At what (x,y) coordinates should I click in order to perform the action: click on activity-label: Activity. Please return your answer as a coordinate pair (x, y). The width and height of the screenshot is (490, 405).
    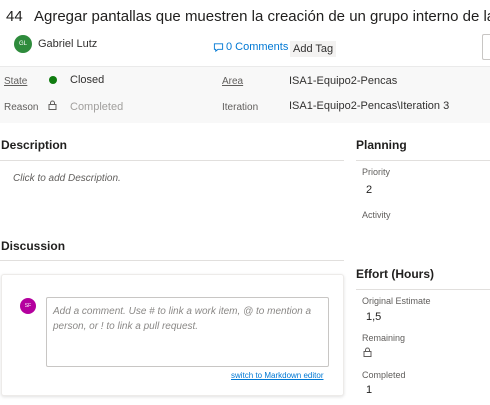
    Looking at the image, I should click on (376, 215).